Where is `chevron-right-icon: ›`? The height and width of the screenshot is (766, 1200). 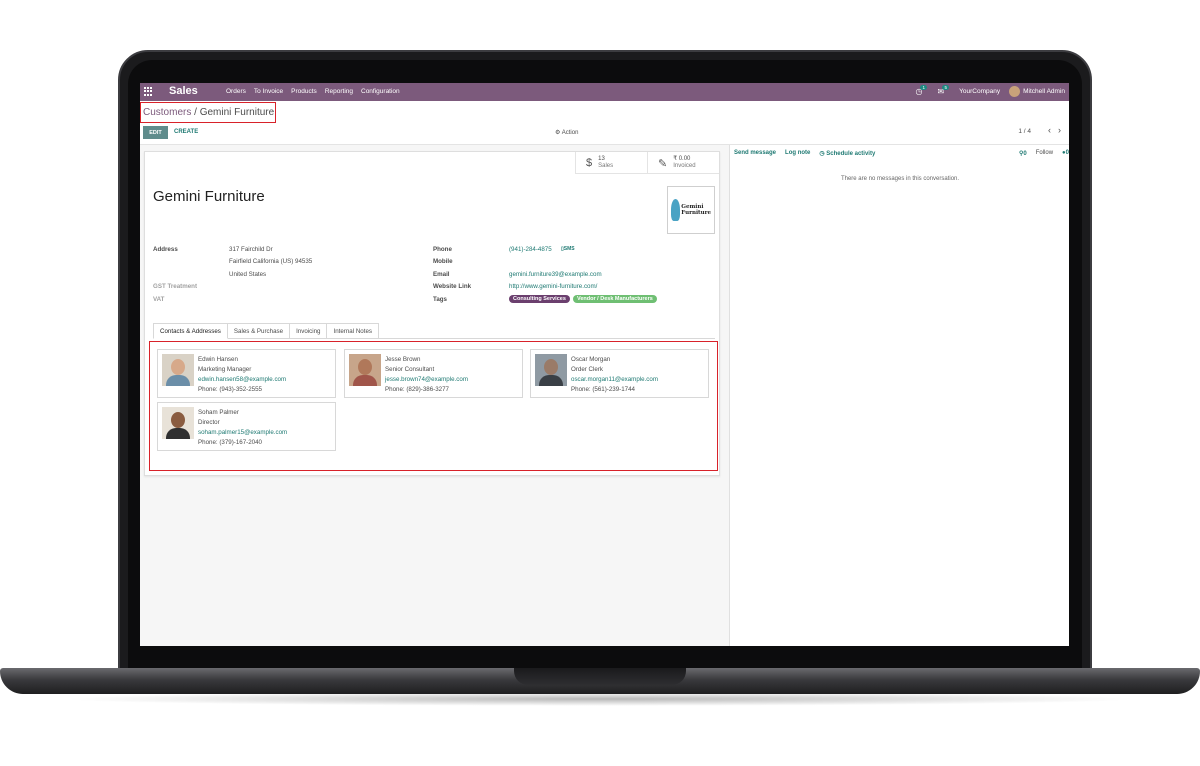
chevron-right-icon: › is located at coordinates (1059, 130).